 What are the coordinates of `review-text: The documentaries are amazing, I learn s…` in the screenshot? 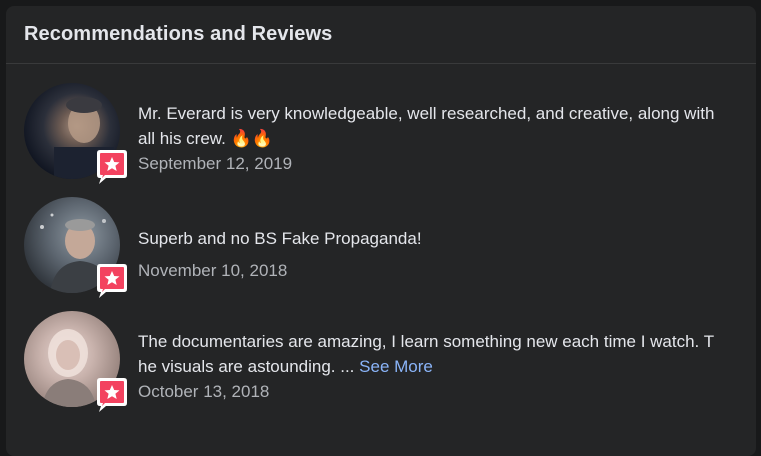 It's located at (426, 354).